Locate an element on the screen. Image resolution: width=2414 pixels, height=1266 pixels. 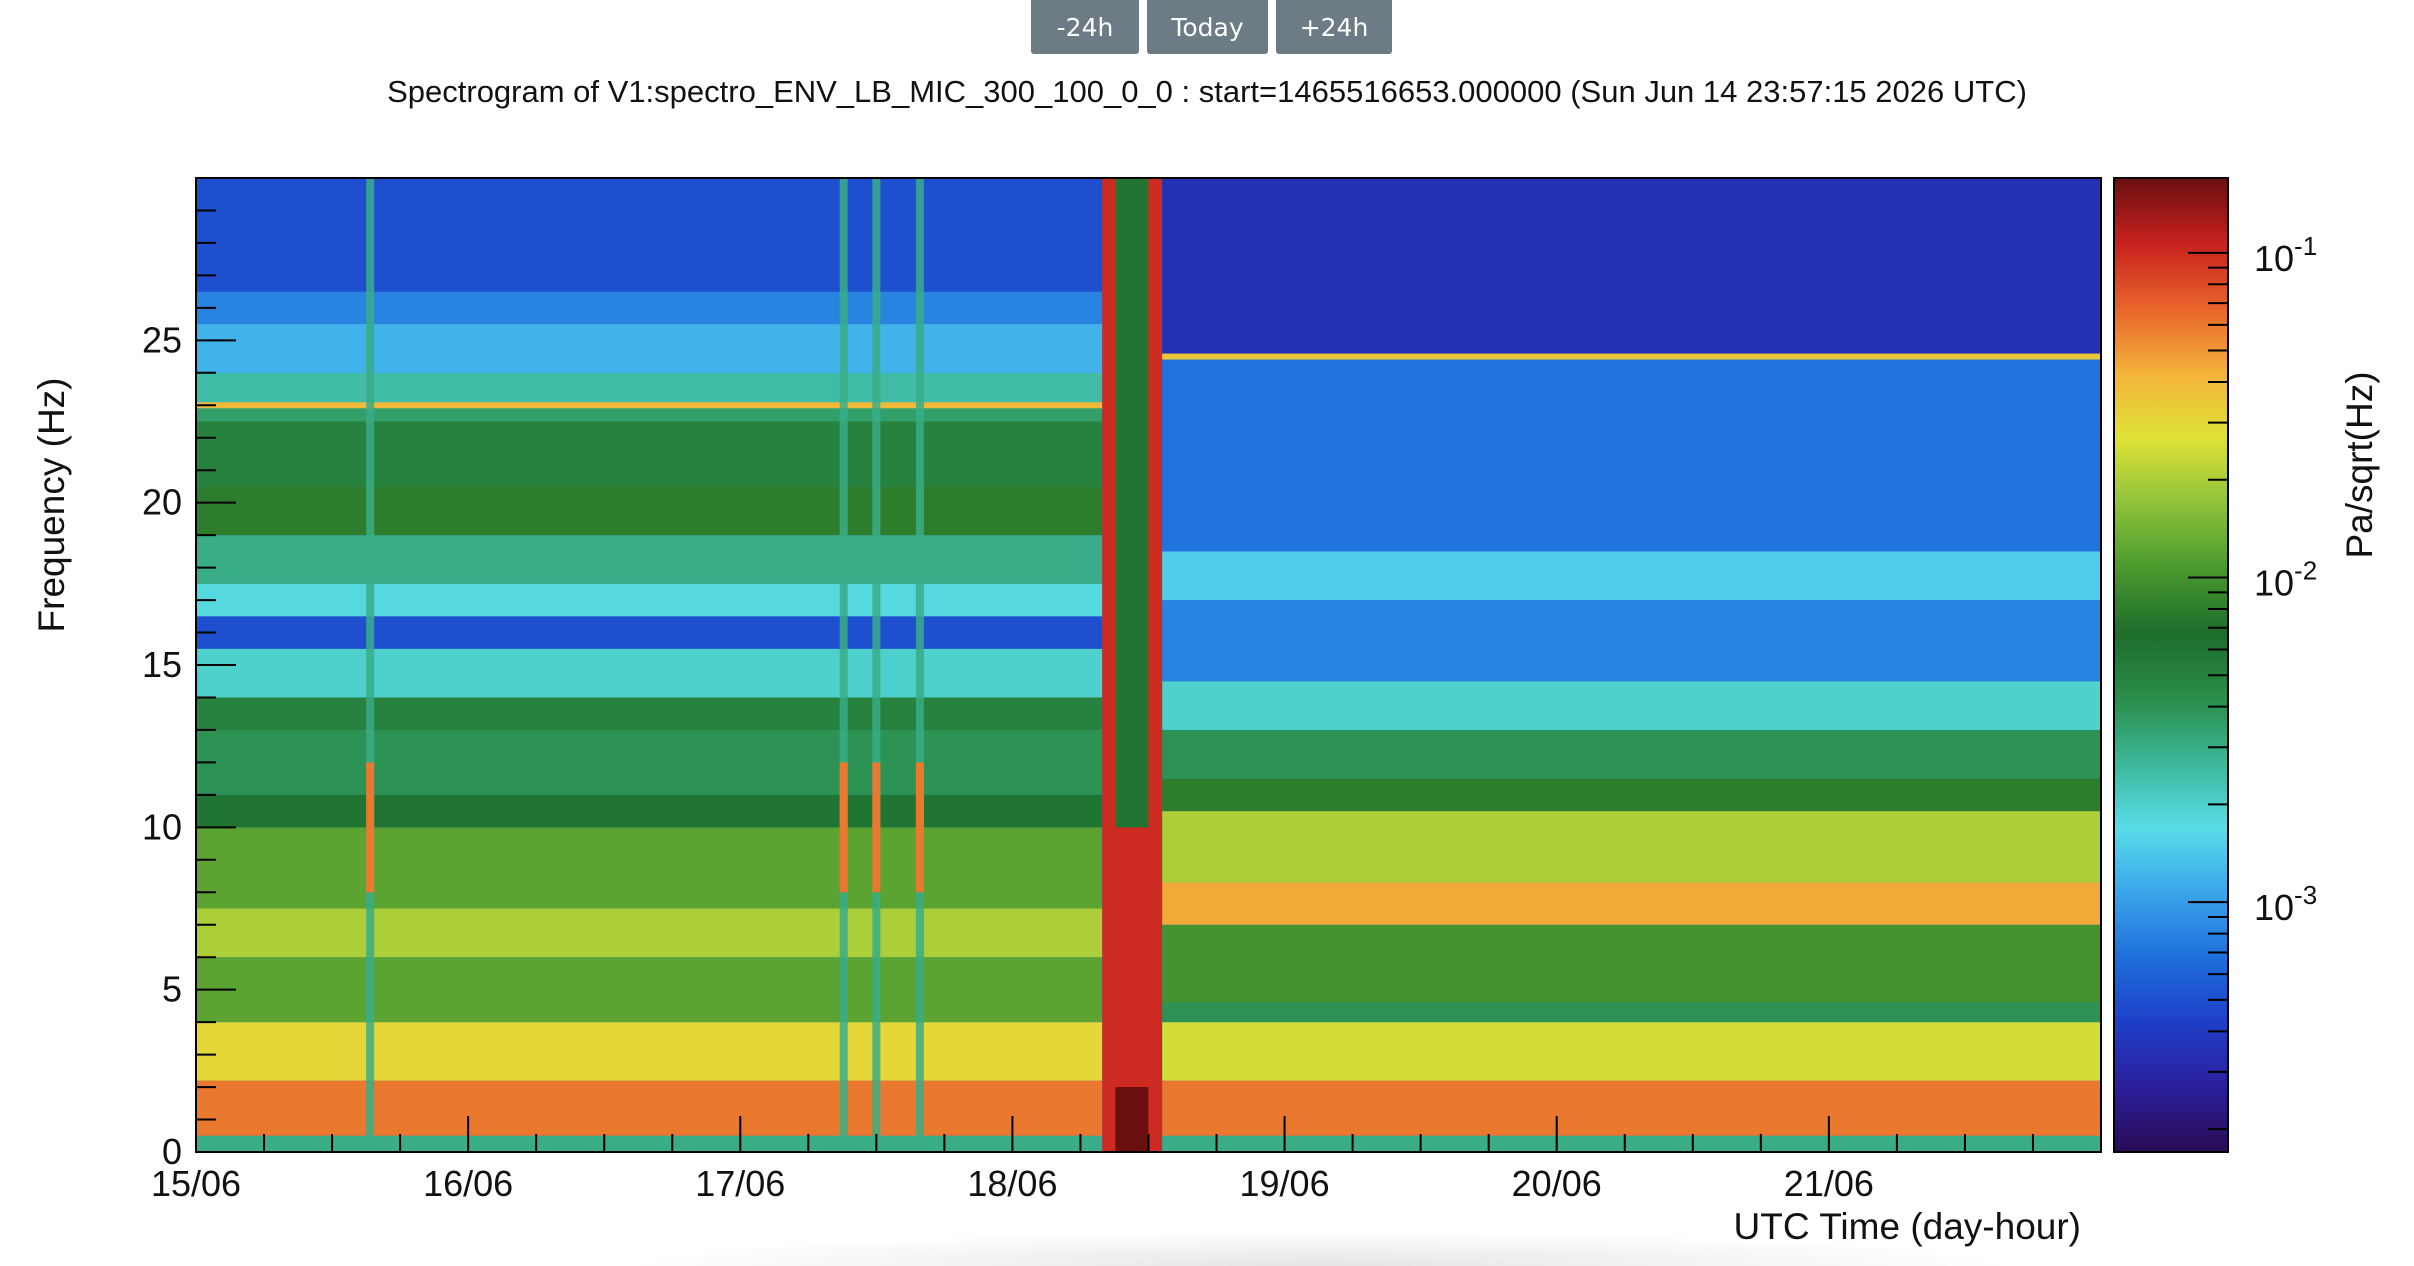
x-axis-label: UTC Time (day-hour) is located at coordinates (1907, 1226).